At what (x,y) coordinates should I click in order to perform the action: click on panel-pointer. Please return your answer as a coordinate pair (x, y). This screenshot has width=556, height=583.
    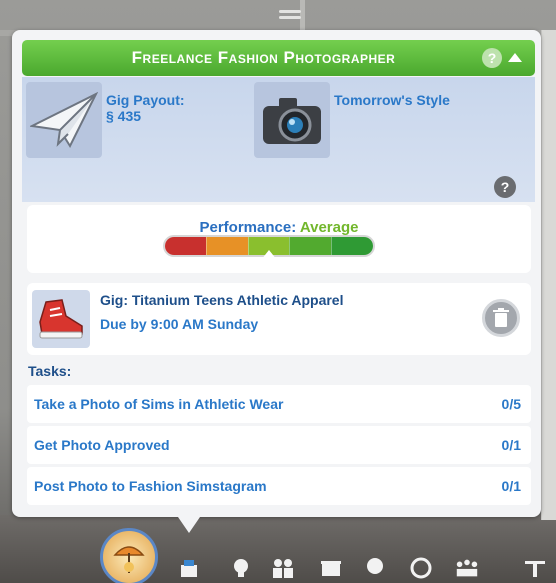
    Looking at the image, I should click on (189, 525).